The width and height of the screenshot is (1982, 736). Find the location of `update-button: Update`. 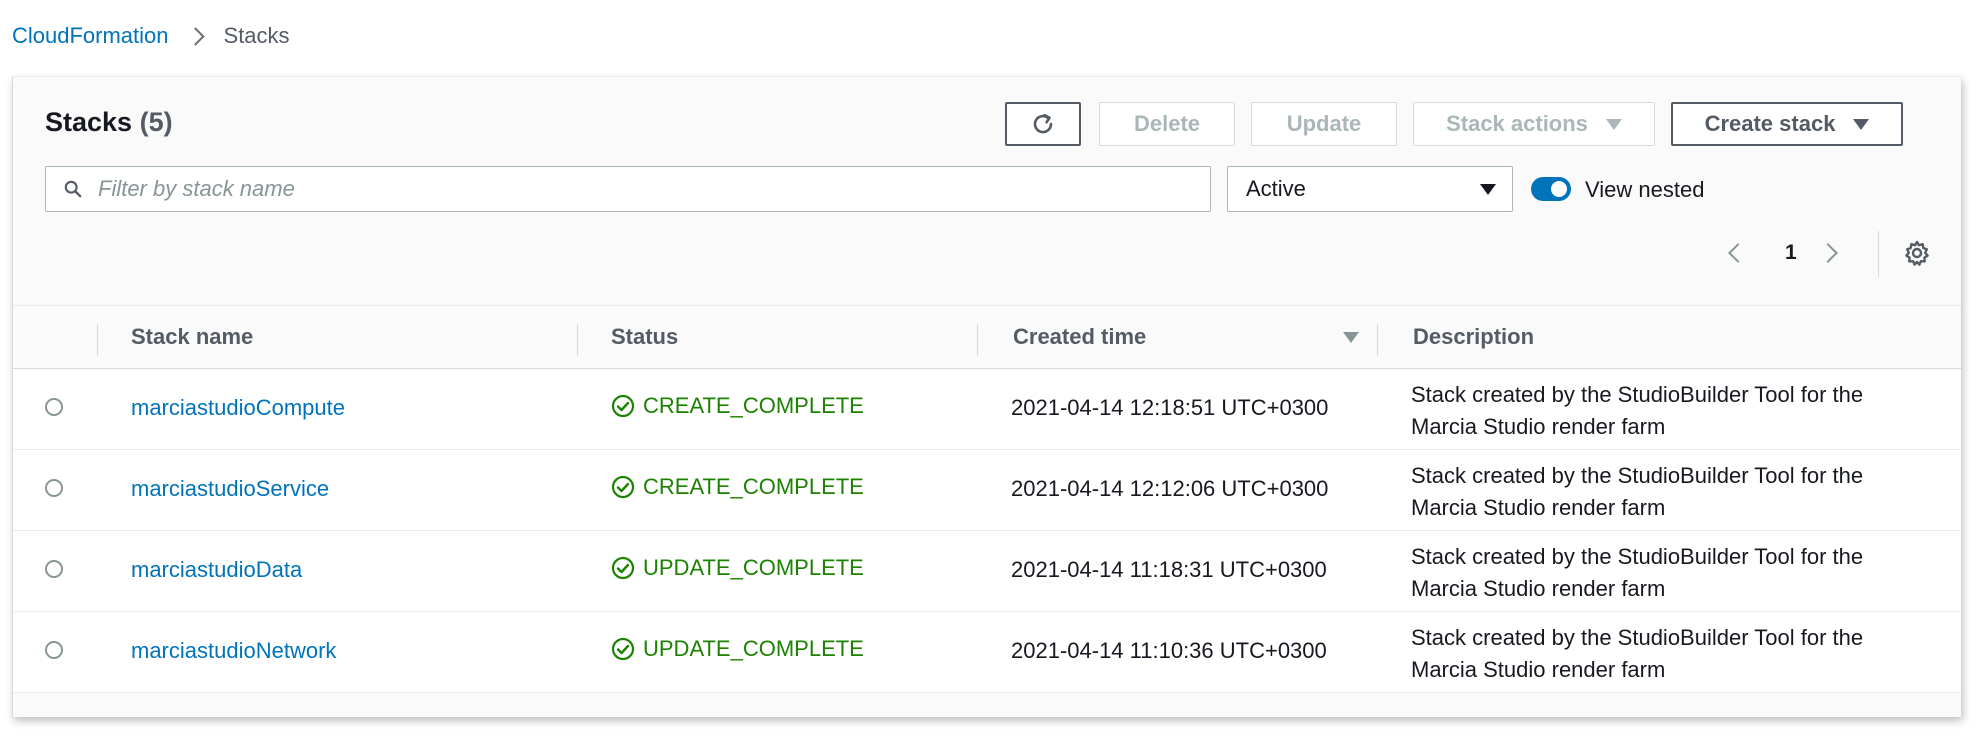

update-button: Update is located at coordinates (1324, 124).